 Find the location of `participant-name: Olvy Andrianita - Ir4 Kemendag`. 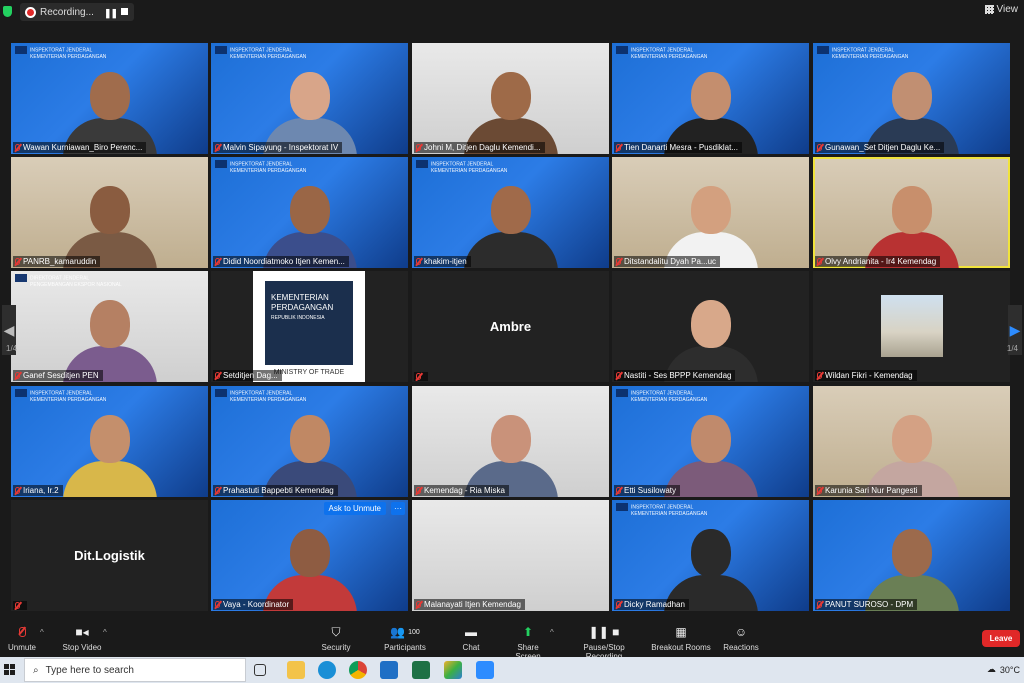

participant-name: Olvy Andrianita - Ir4 Kemendag is located at coordinates (881, 261).